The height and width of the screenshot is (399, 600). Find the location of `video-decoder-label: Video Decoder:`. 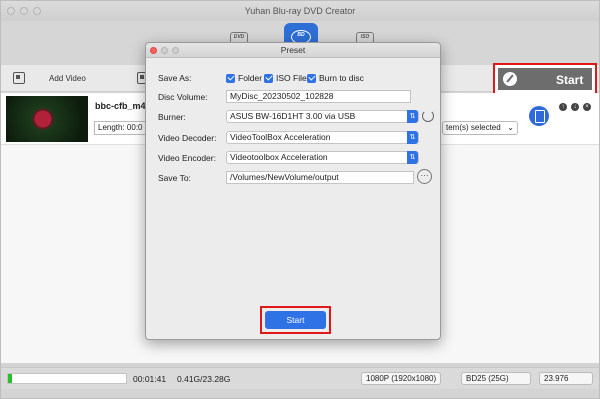

video-decoder-label: Video Decoder: is located at coordinates (187, 138).